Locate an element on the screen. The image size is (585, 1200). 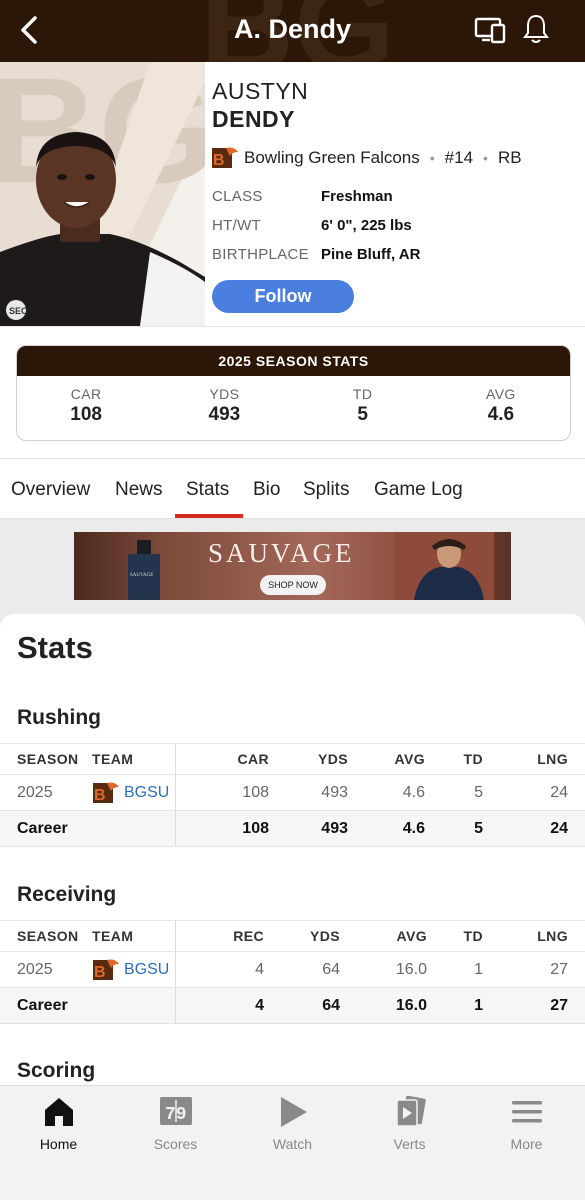
menu-icon is located at coordinates (526, 1112).